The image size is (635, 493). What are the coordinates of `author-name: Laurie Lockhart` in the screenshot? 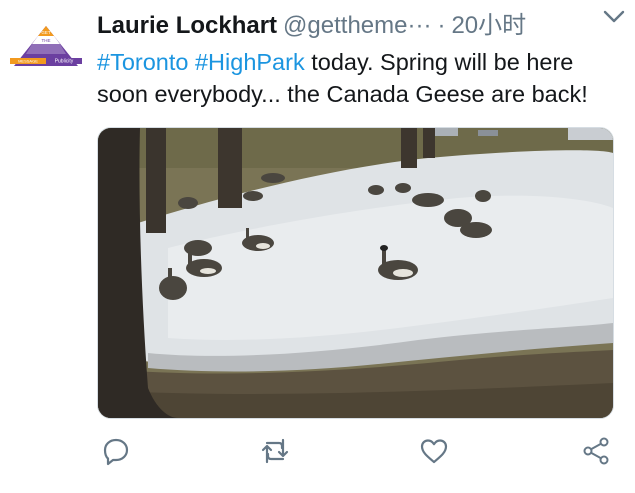 It's located at (187, 25).